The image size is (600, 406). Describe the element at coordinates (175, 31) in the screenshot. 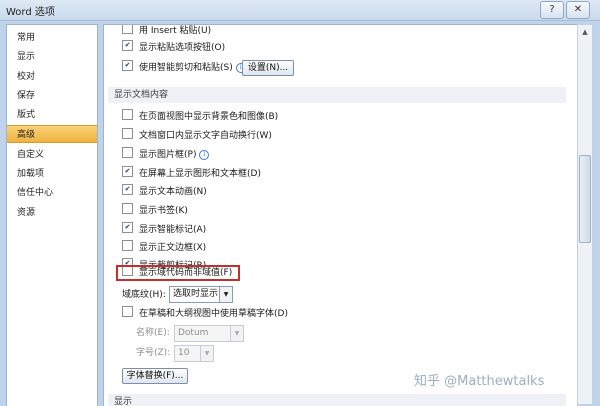

I see `option-label: 用 Insert 粘贴(U)` at that location.